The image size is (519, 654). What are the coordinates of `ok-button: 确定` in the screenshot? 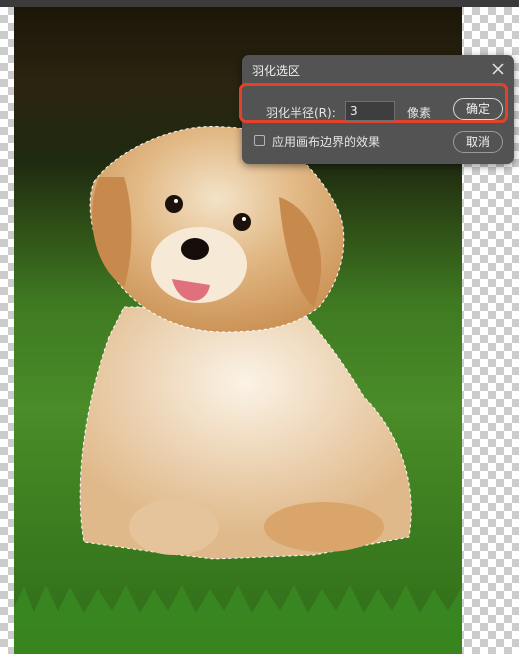 It's located at (478, 109).